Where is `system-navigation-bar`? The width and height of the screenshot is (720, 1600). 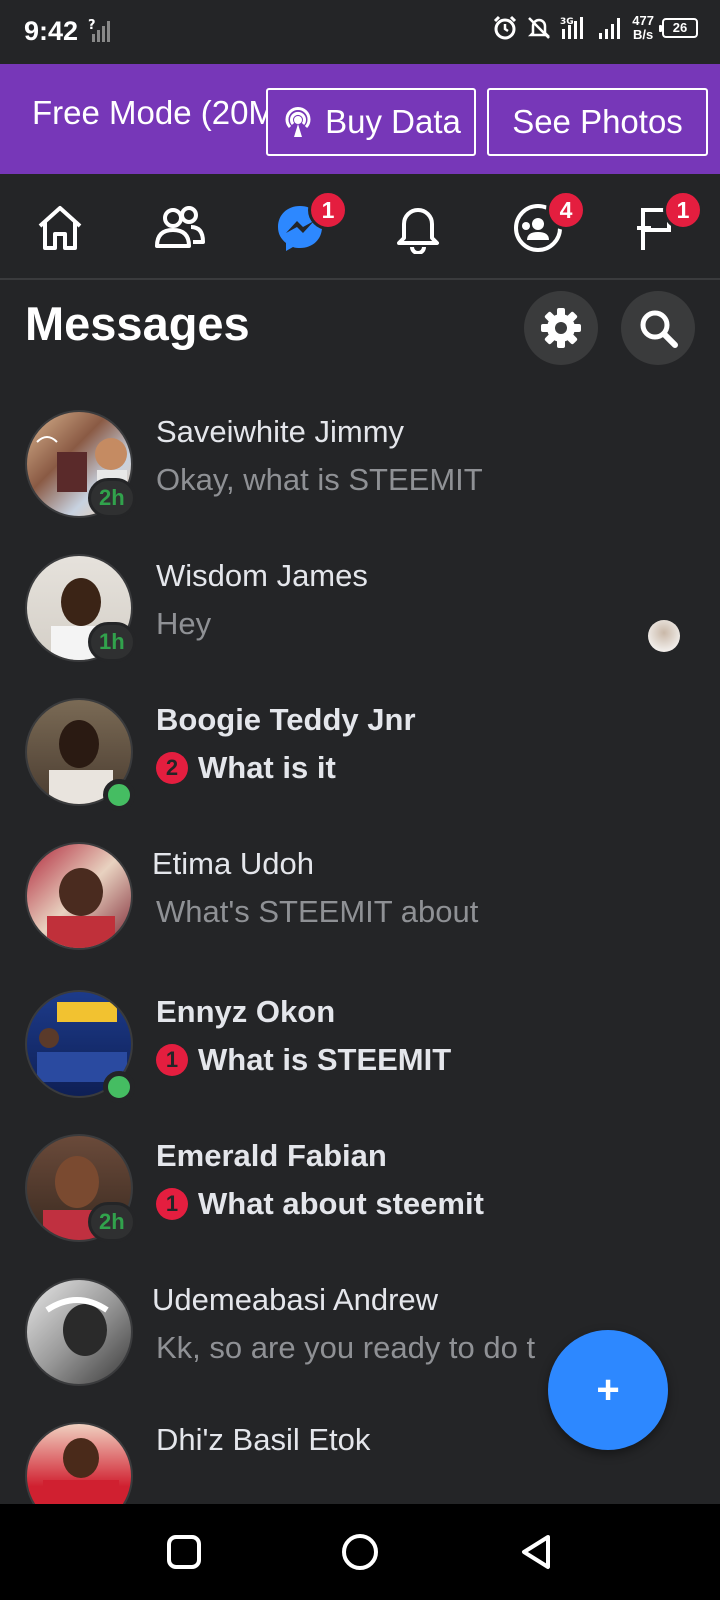 system-navigation-bar is located at coordinates (360, 1552).